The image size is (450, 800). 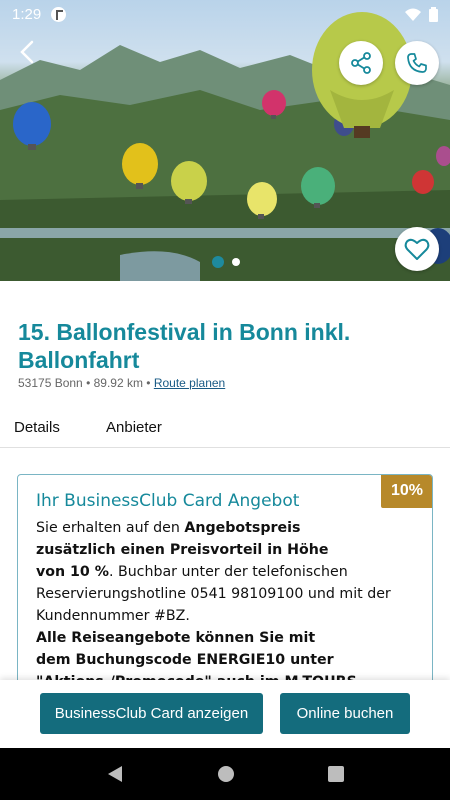 I want to click on battery-icon, so click(x=433, y=14).